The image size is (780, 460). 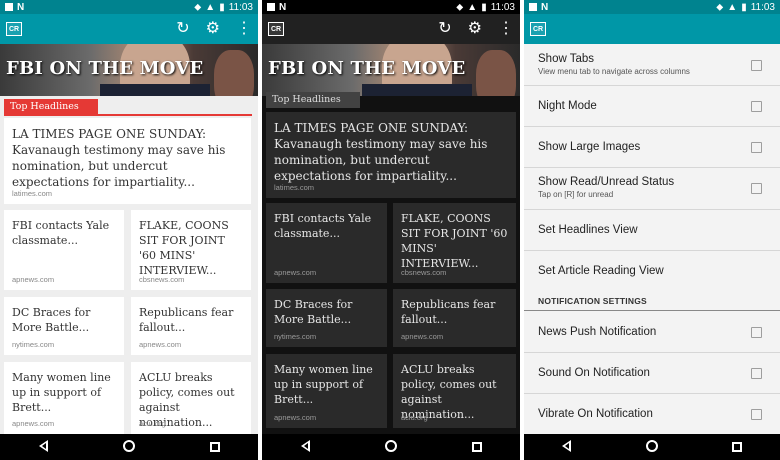 I want to click on setting-title: Night Mode, so click(x=567, y=106).